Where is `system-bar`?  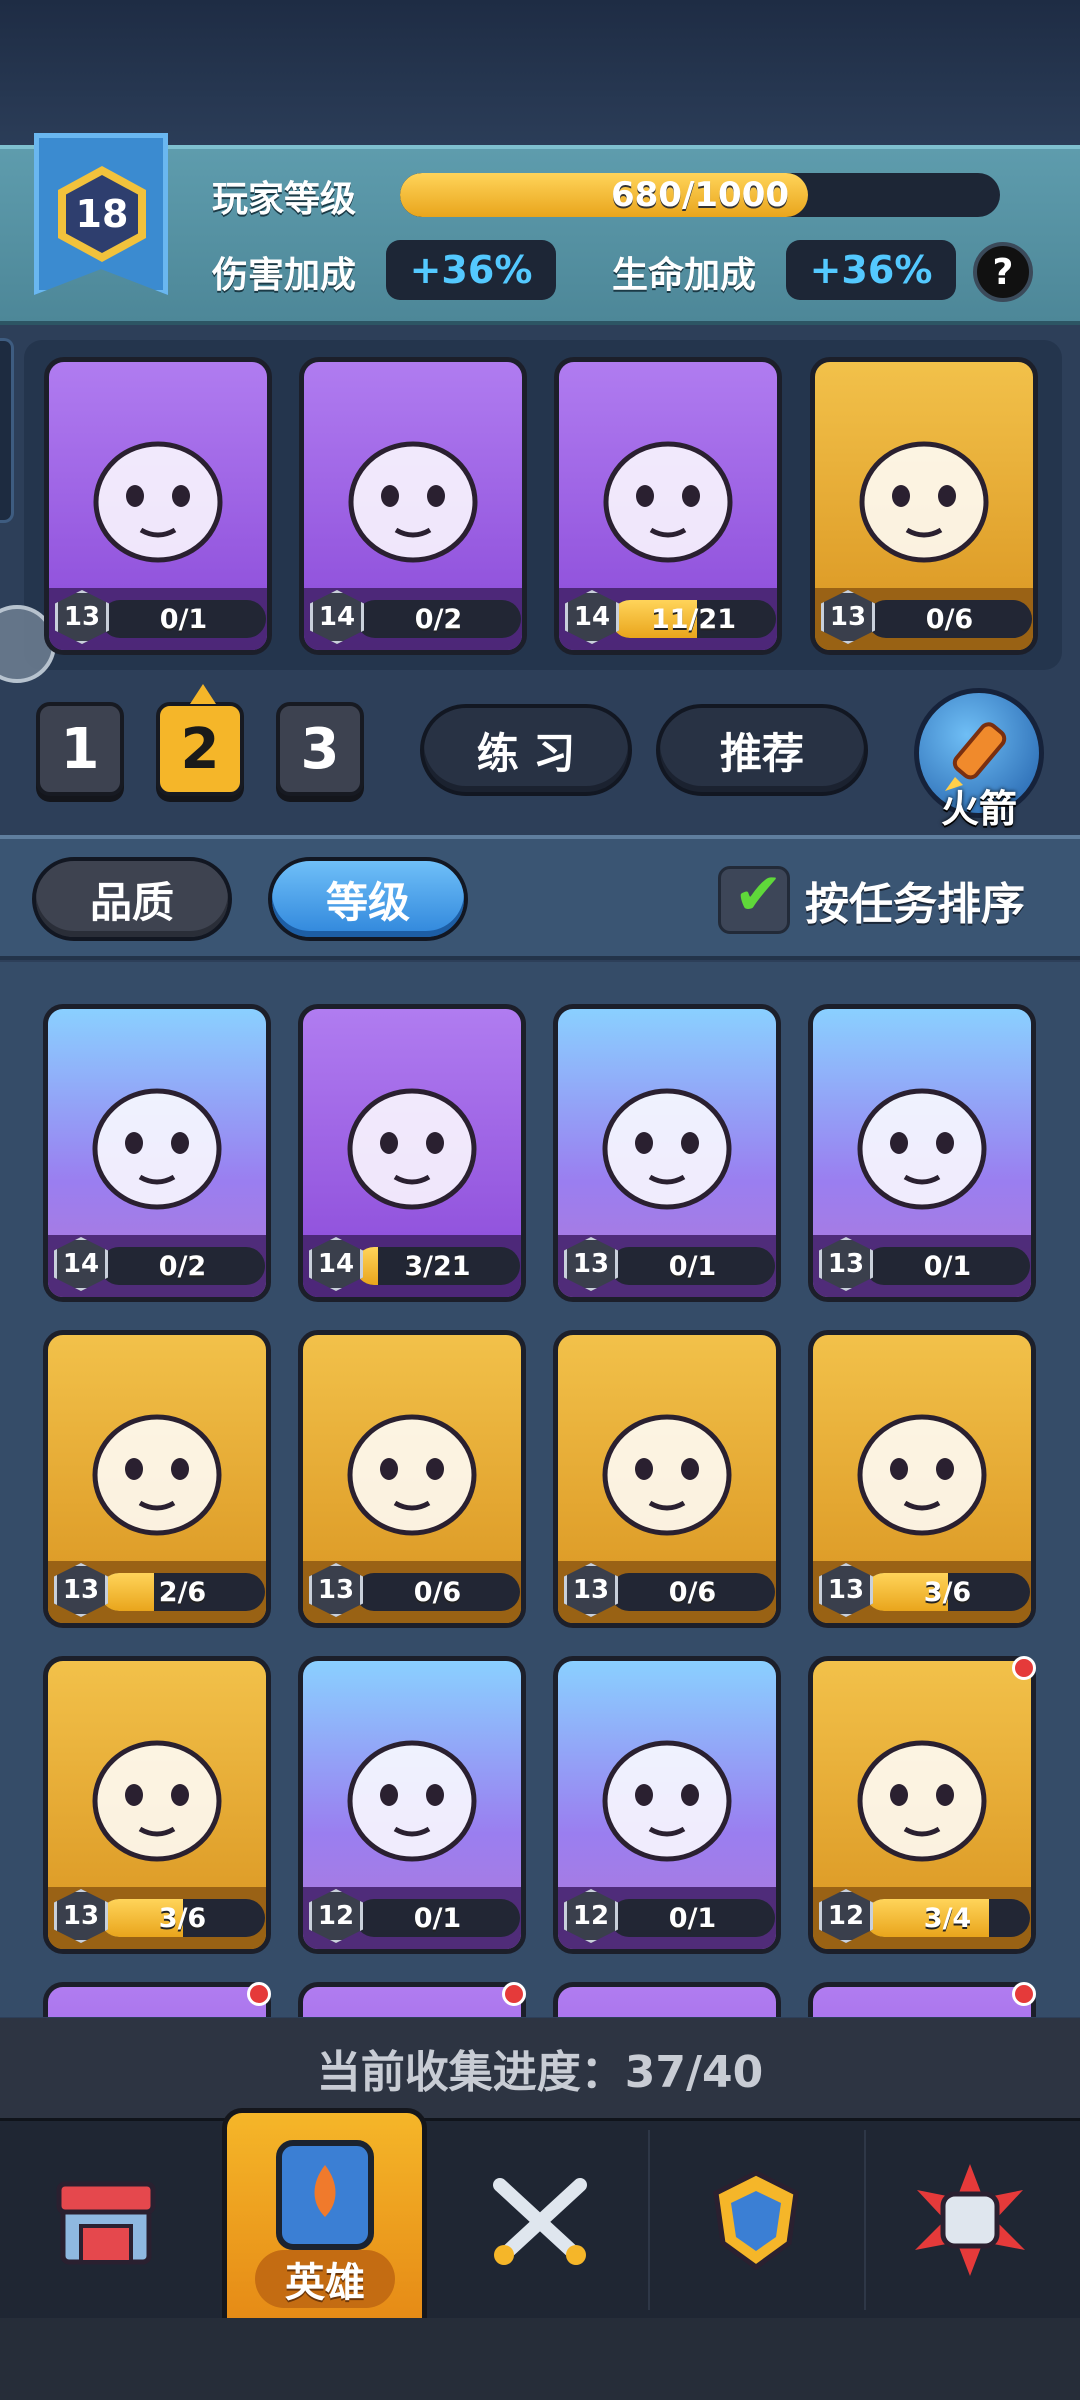
system-bar is located at coordinates (540, 2359).